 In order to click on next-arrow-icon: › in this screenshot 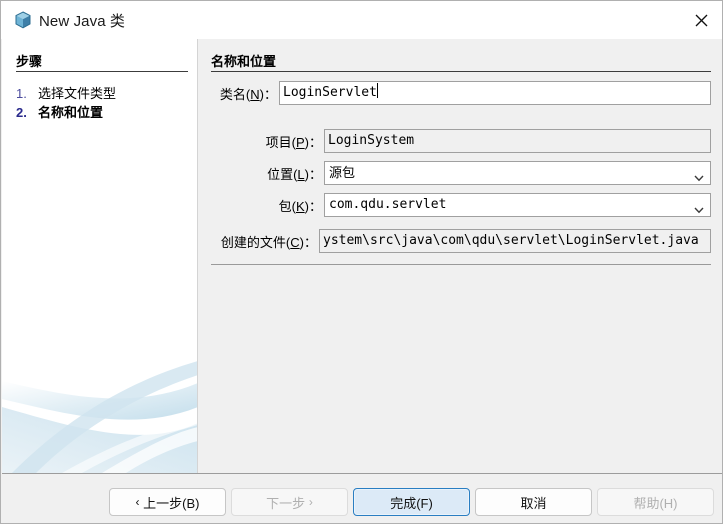, I will do `click(310, 502)`.